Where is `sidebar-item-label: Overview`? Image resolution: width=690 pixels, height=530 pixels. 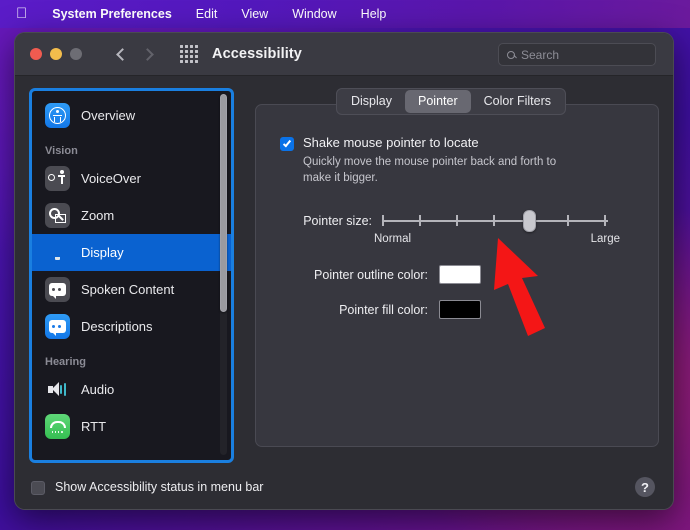 sidebar-item-label: Overview is located at coordinates (108, 115).